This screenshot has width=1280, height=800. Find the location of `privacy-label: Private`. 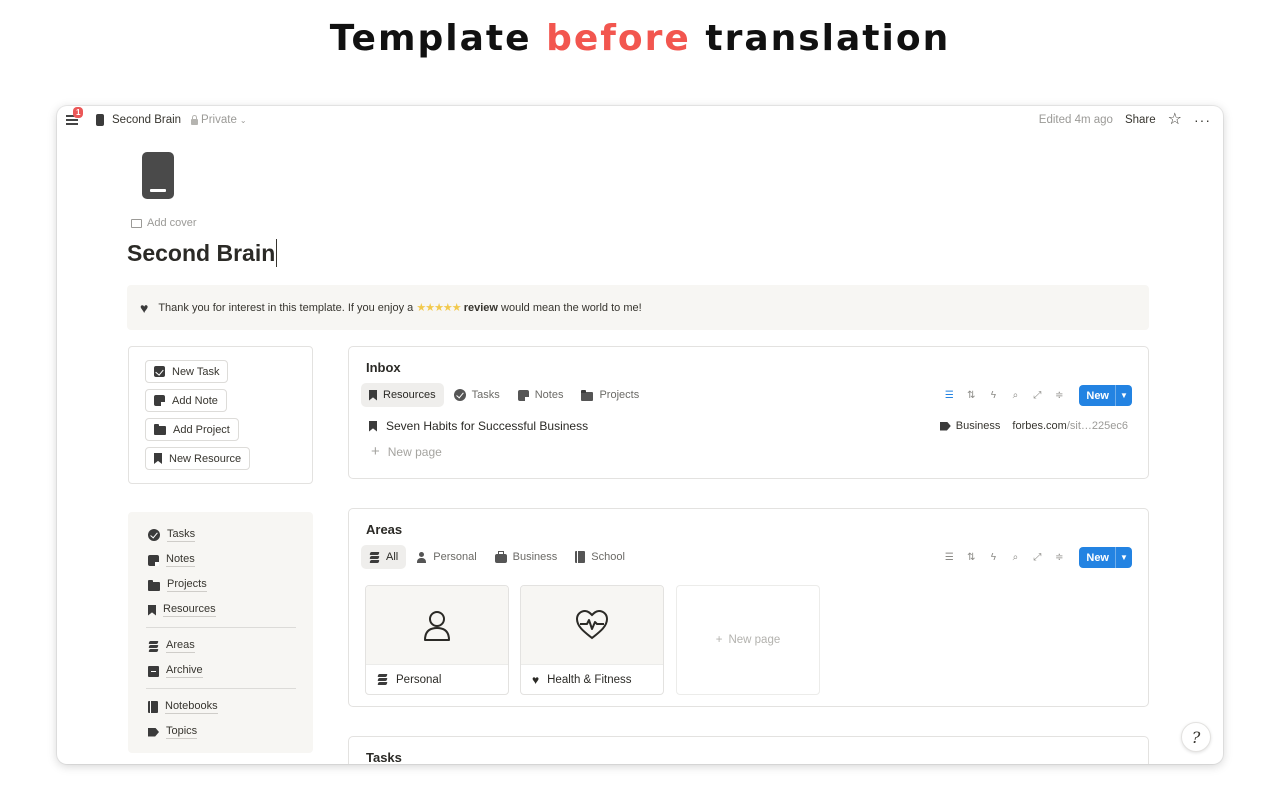

privacy-label: Private is located at coordinates (219, 120).